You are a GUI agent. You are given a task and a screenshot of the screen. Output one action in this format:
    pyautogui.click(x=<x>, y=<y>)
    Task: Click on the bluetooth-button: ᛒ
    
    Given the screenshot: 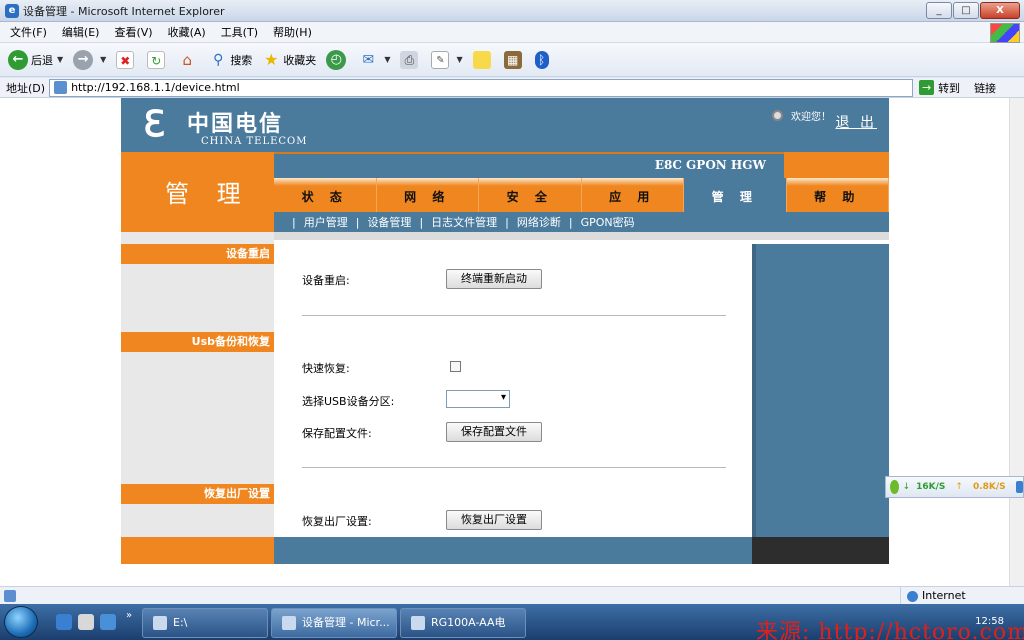 What is the action you would take?
    pyautogui.click(x=543, y=59)
    